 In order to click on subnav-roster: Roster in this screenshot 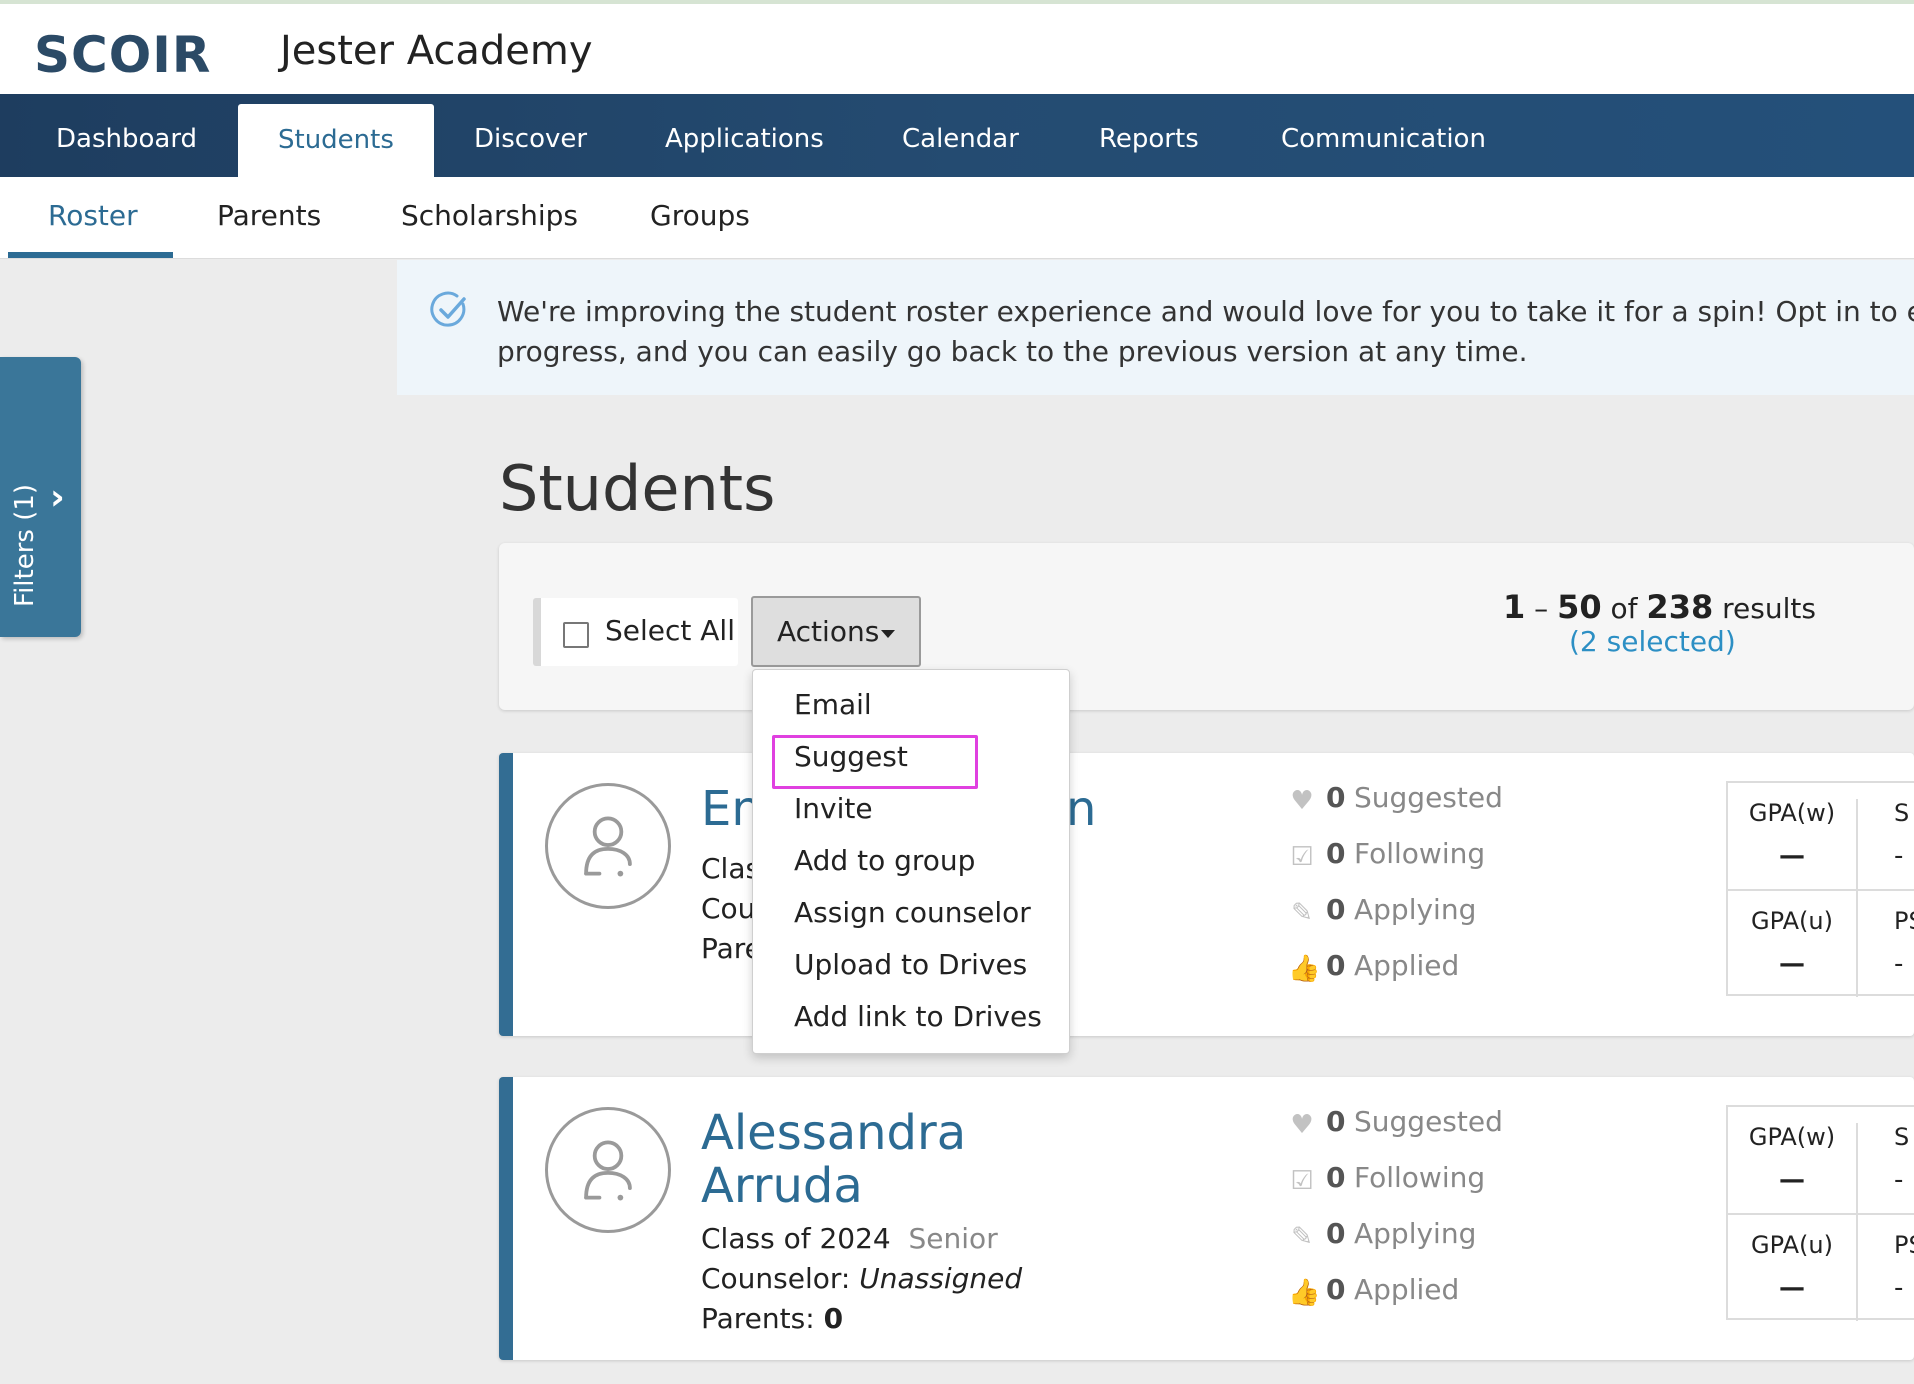, I will do `click(93, 218)`.